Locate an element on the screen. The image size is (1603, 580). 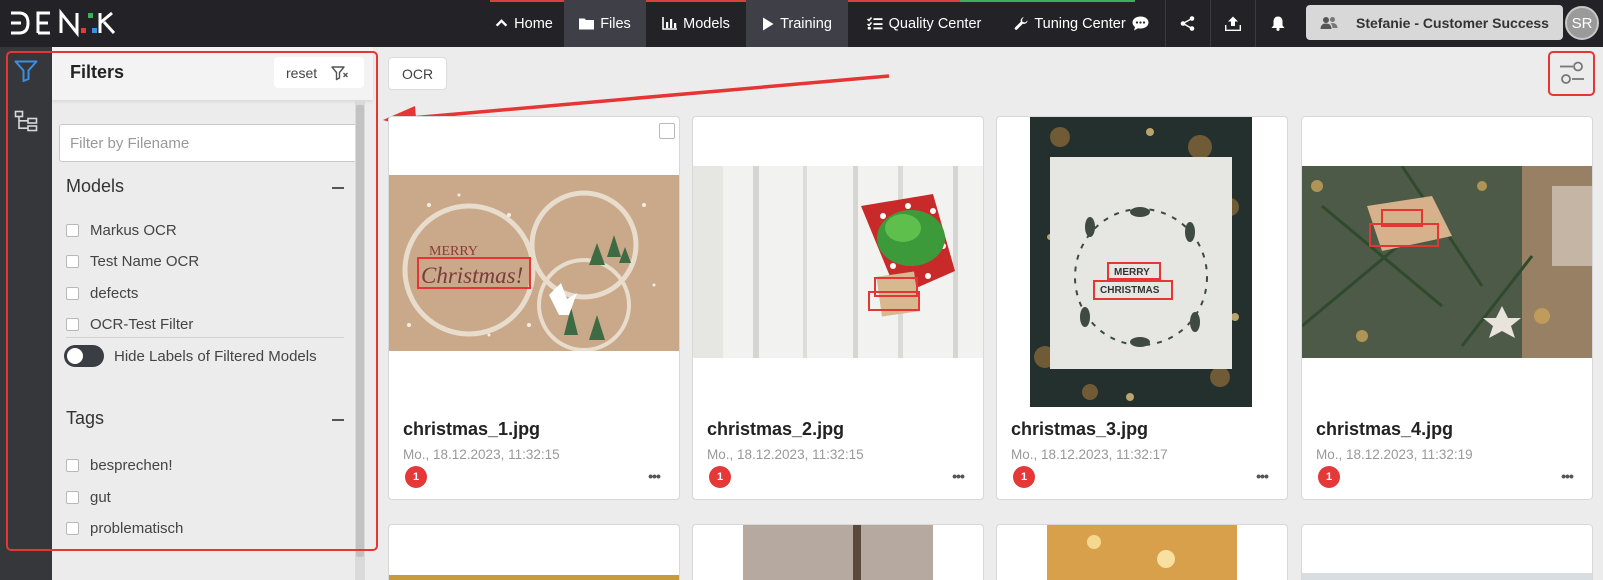
chat-button is located at coordinates (1140, 23).